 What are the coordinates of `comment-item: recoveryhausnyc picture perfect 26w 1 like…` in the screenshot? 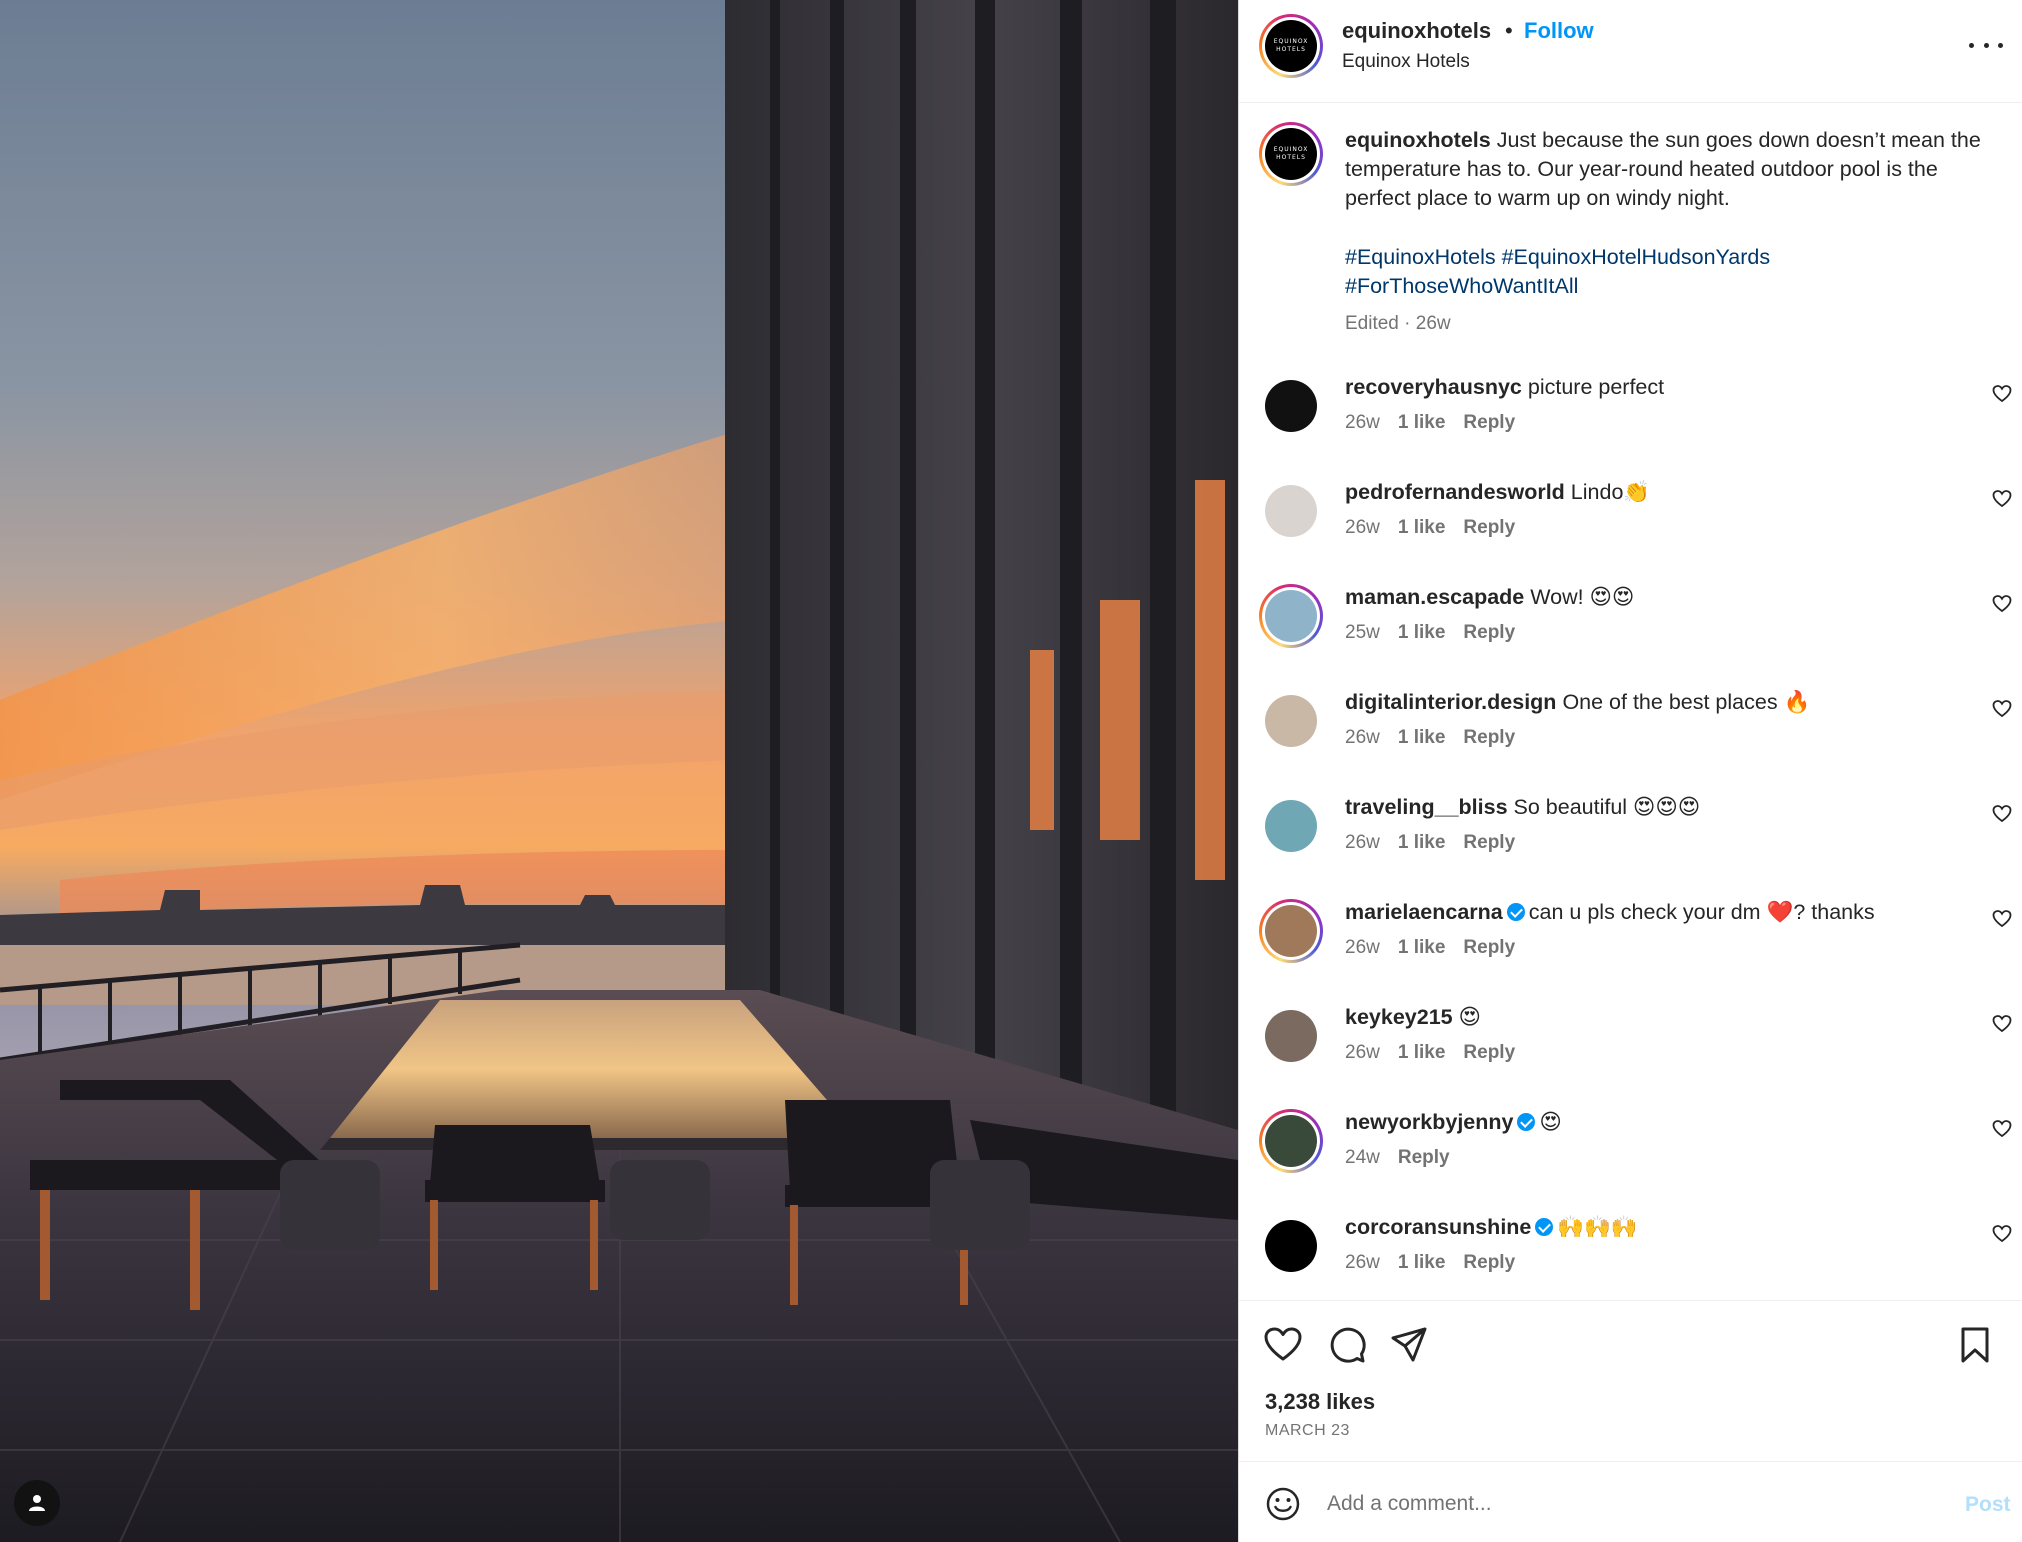 It's located at (1630, 422).